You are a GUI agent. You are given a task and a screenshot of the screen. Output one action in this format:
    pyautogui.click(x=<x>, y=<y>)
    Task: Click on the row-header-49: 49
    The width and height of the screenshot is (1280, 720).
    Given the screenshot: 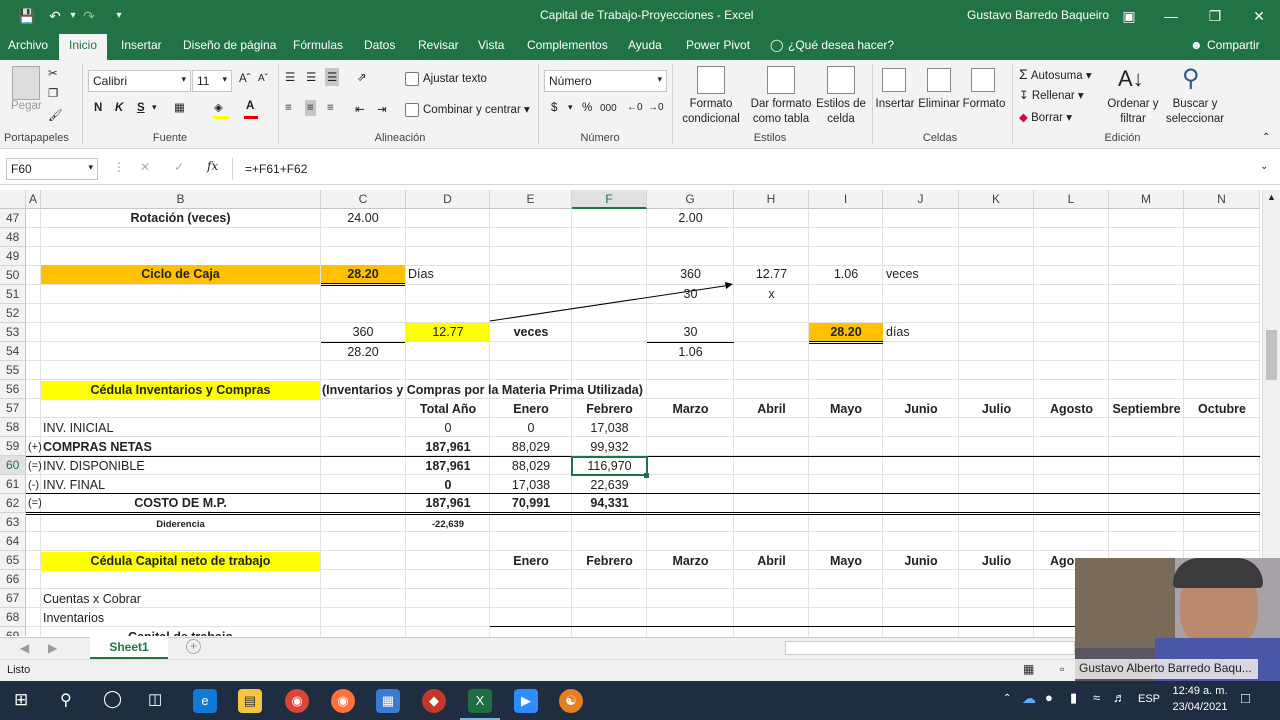 What is the action you would take?
    pyautogui.click(x=13, y=256)
    